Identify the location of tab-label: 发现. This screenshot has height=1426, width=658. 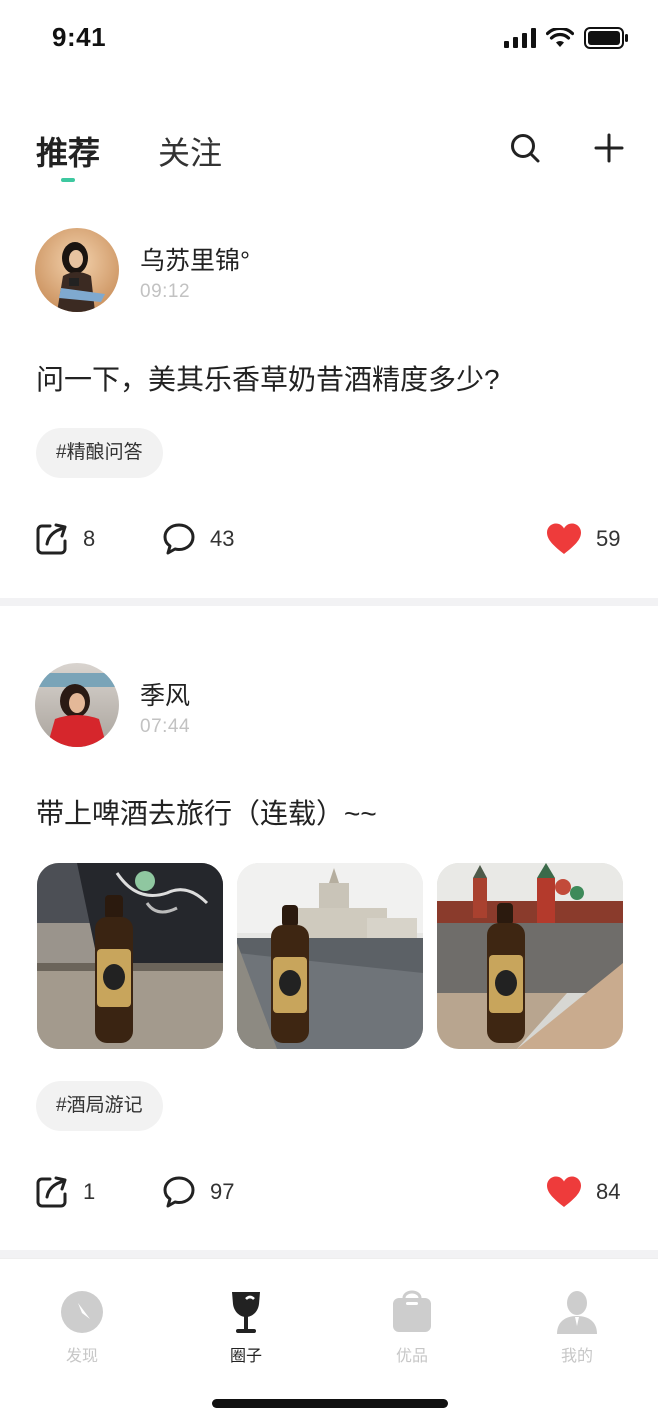
(81, 1356).